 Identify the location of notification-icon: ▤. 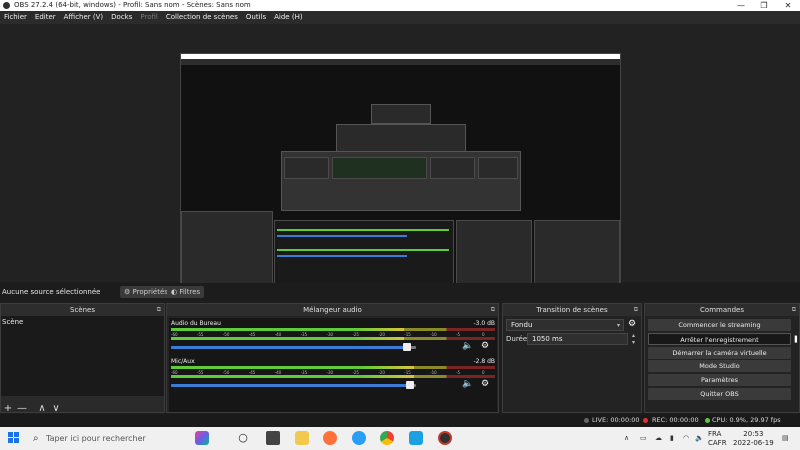
(785, 438).